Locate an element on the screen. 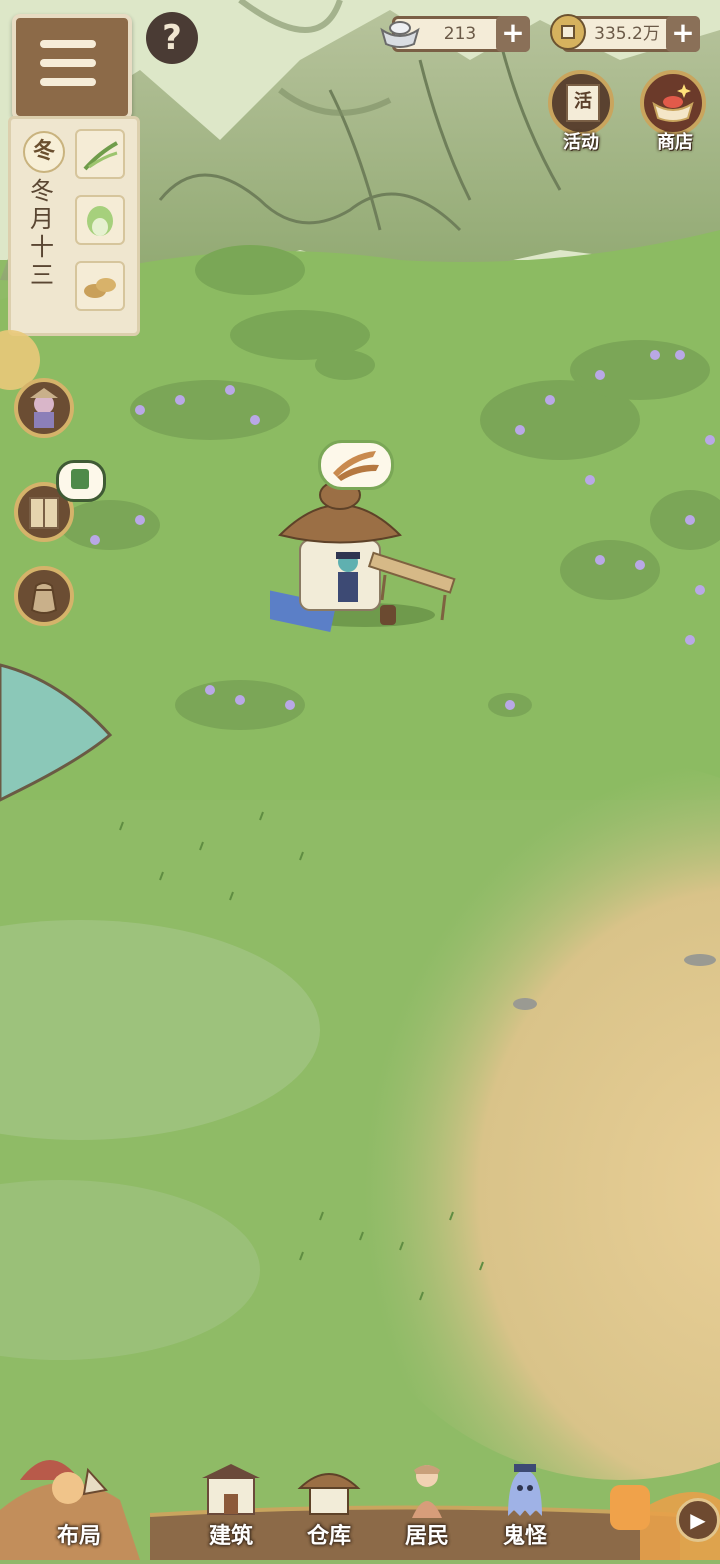 This screenshot has width=720, height=1564. nav-label: 布局 is located at coordinates (78, 1536).